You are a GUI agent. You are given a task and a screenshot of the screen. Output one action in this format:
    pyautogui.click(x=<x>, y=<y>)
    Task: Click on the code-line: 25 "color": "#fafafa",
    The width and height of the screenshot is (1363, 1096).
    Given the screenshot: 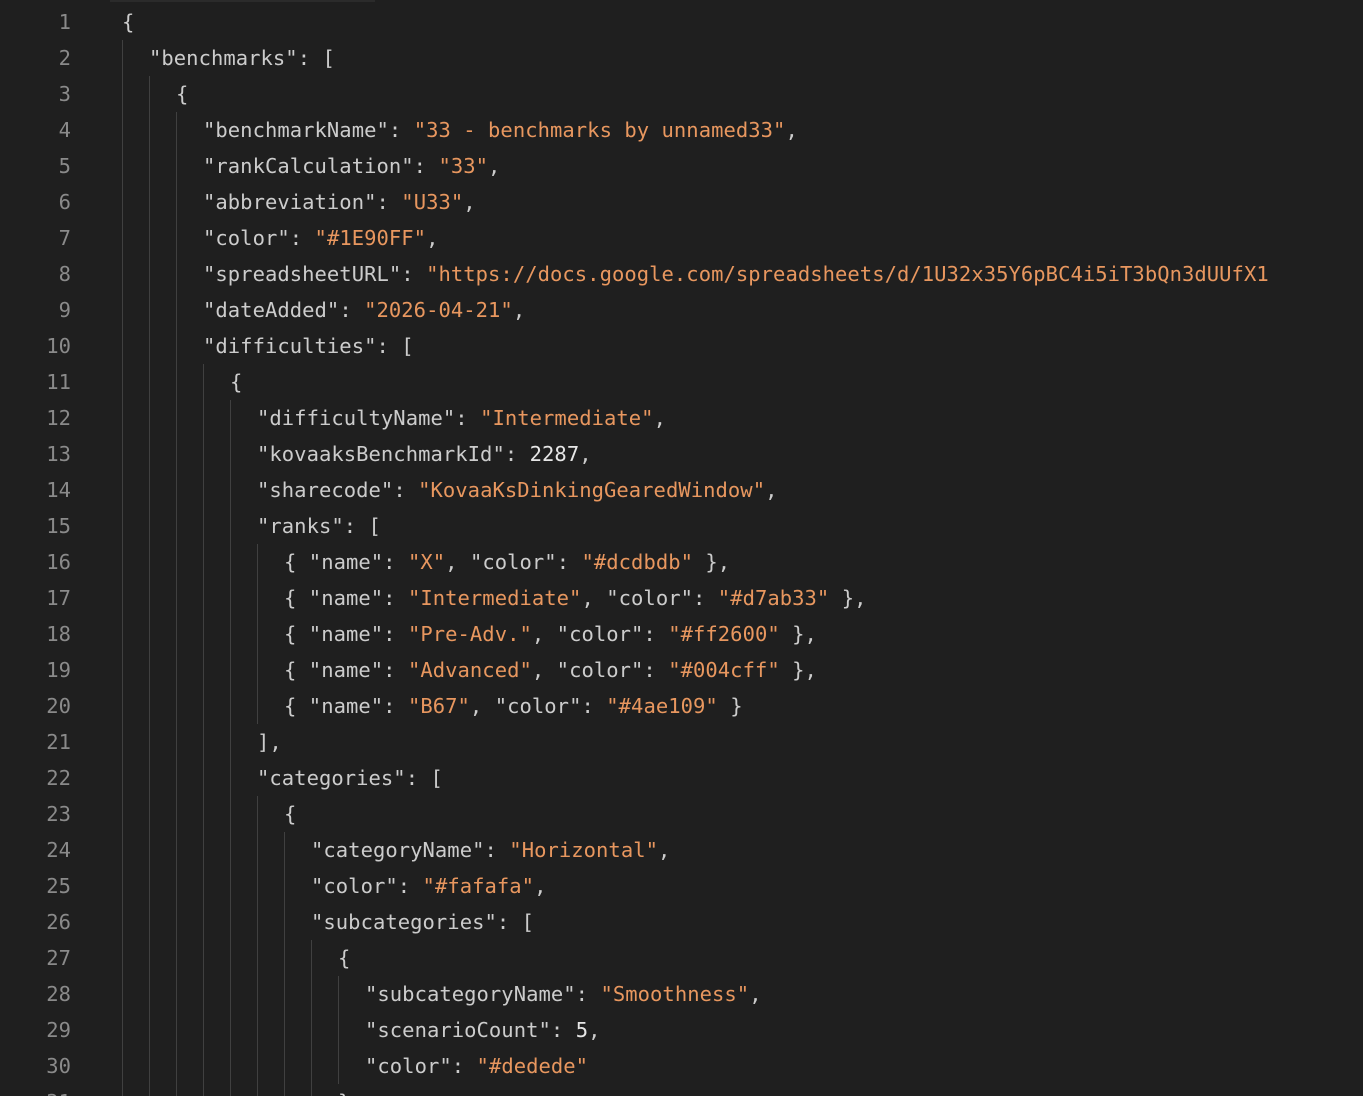 What is the action you would take?
    pyautogui.click(x=681, y=886)
    